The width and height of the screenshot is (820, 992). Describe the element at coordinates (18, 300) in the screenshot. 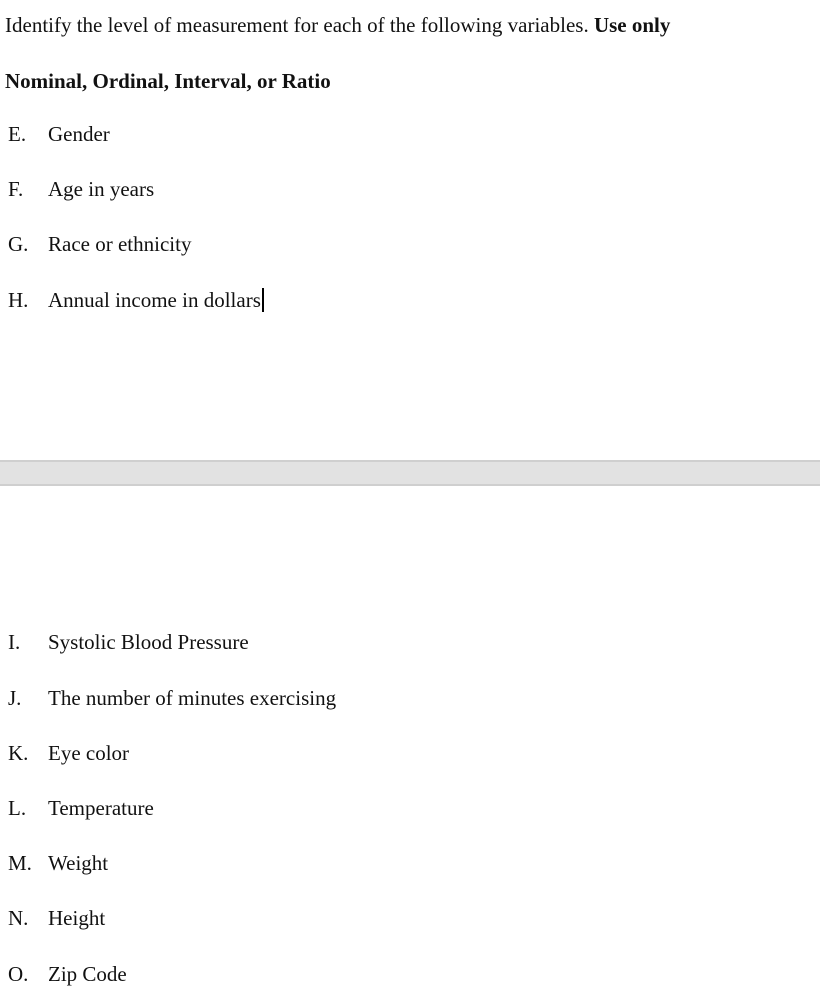

I see `item-letter: H.` at that location.